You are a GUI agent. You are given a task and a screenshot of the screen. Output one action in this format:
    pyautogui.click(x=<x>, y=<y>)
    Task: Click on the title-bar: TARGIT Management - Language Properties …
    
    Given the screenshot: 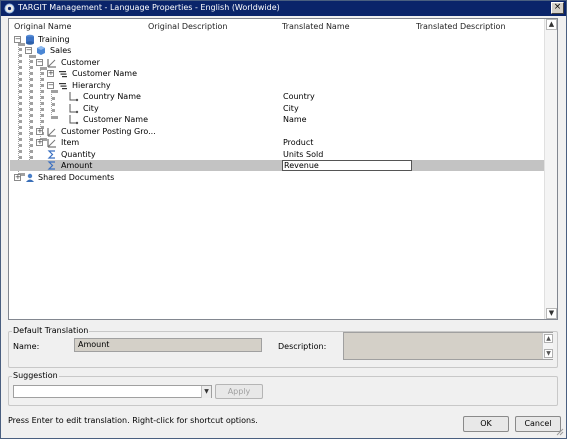 What is the action you would take?
    pyautogui.click(x=283, y=8)
    